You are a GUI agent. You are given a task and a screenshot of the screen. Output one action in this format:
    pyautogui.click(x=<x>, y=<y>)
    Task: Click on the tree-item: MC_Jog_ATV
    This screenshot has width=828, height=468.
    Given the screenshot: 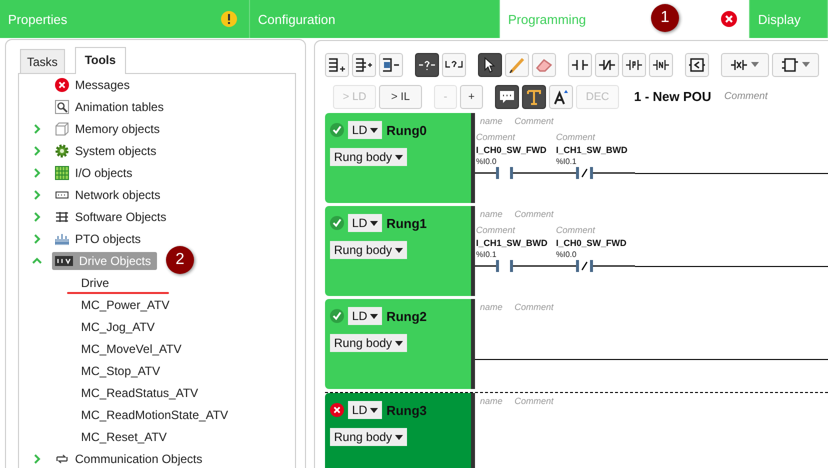 What is the action you would take?
    pyautogui.click(x=118, y=327)
    